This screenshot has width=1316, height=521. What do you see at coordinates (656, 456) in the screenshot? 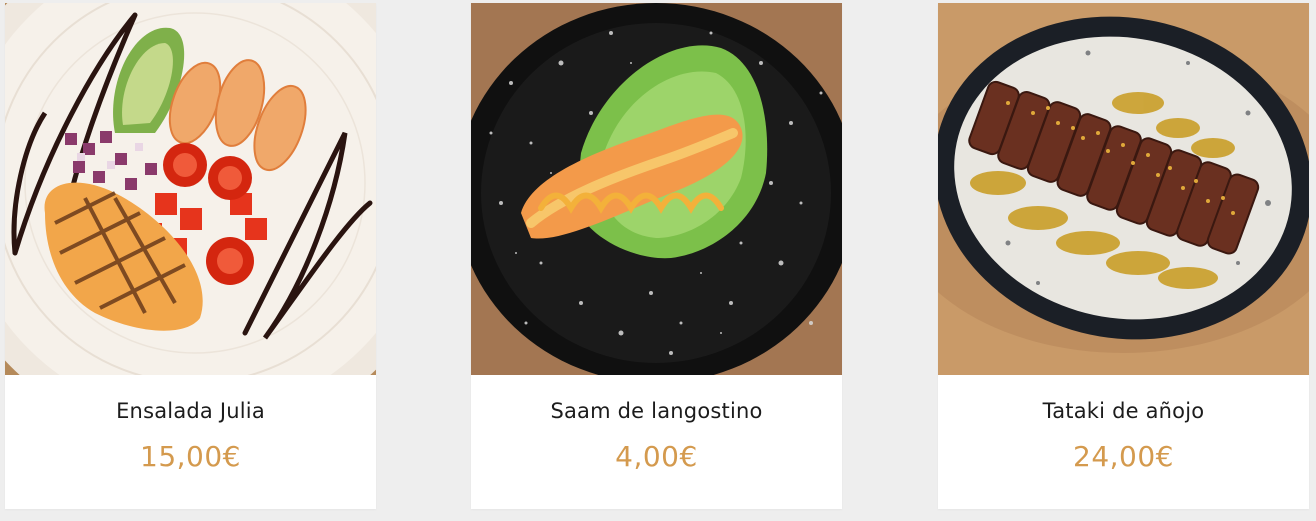
I see `product-price: 4,00€` at bounding box center [656, 456].